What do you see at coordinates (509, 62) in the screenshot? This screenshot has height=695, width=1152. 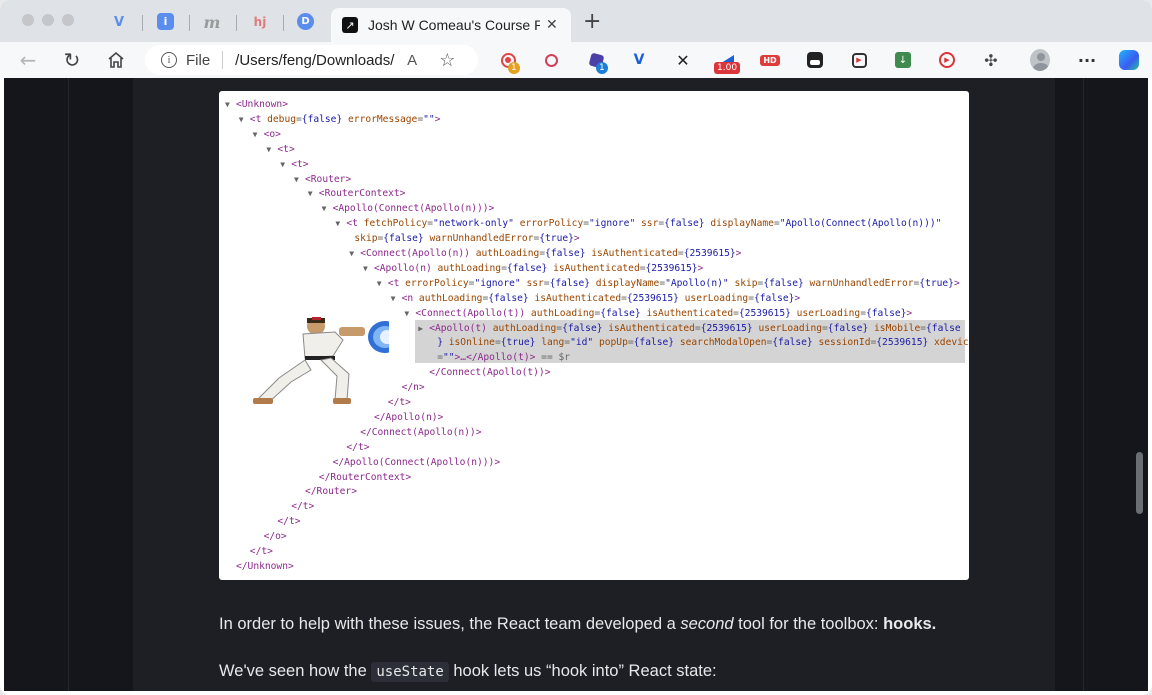 I see `record-extension-icon: 1` at bounding box center [509, 62].